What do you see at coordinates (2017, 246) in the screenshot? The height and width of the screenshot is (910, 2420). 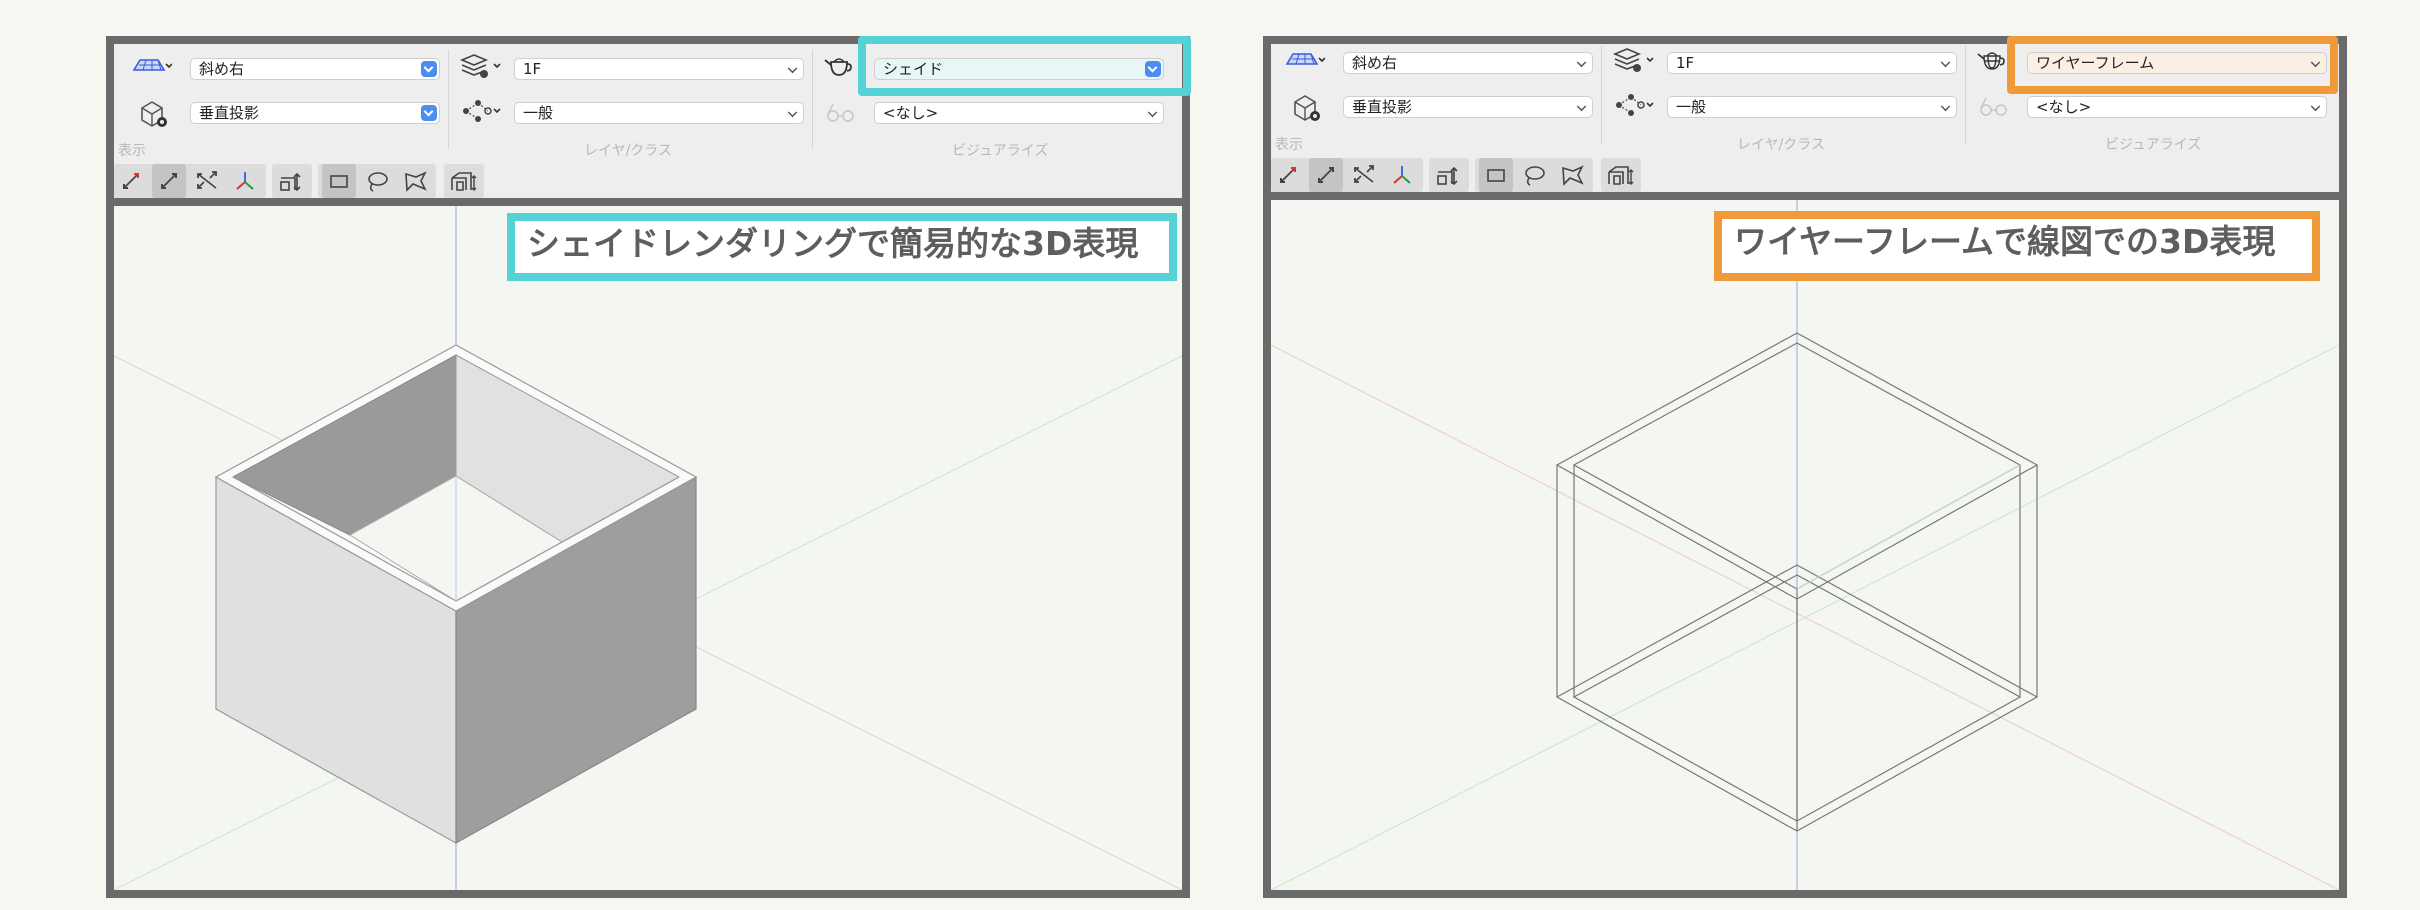 I see `wireframe-callout: ワイヤーフレームで線図での3D表現` at bounding box center [2017, 246].